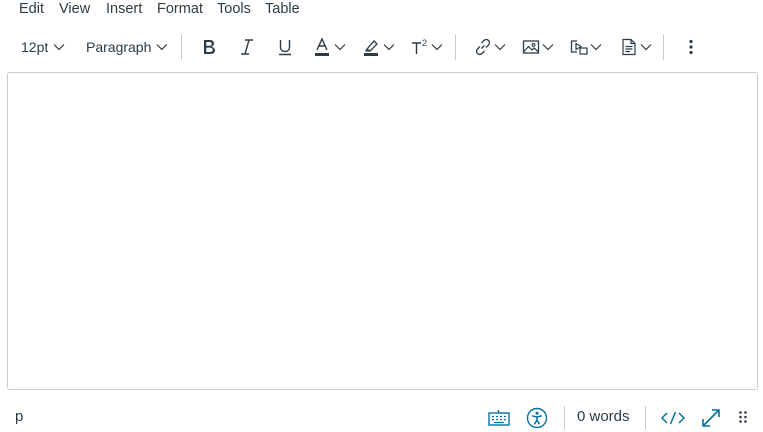  Describe the element at coordinates (428, 47) in the screenshot. I see `superscript-button: 2` at that location.